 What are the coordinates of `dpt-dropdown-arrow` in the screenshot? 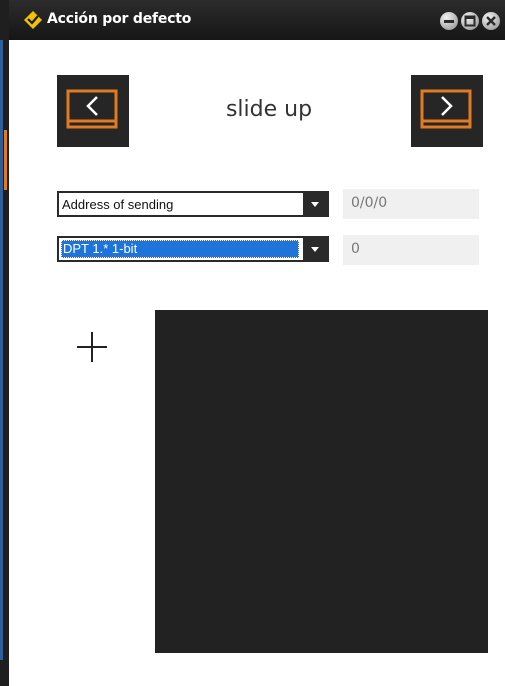 It's located at (315, 249).